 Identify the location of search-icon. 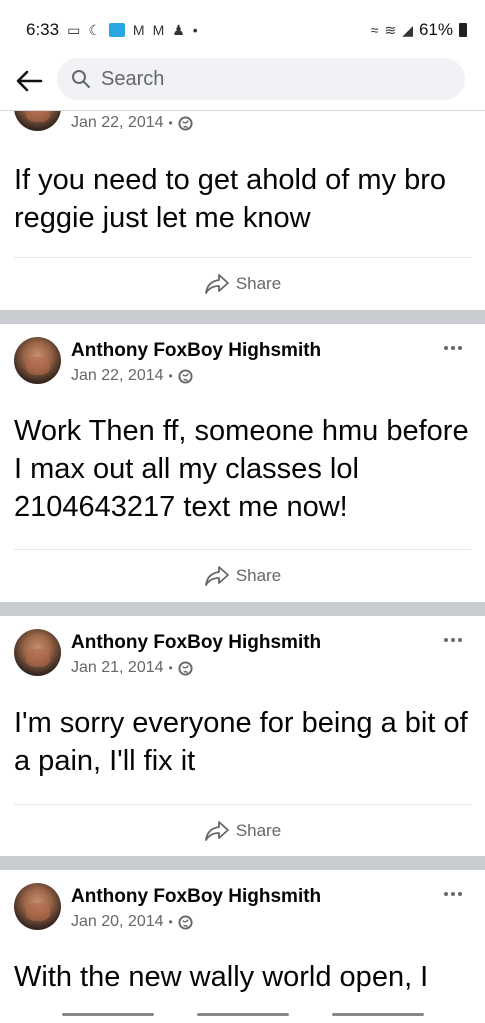
(82, 79).